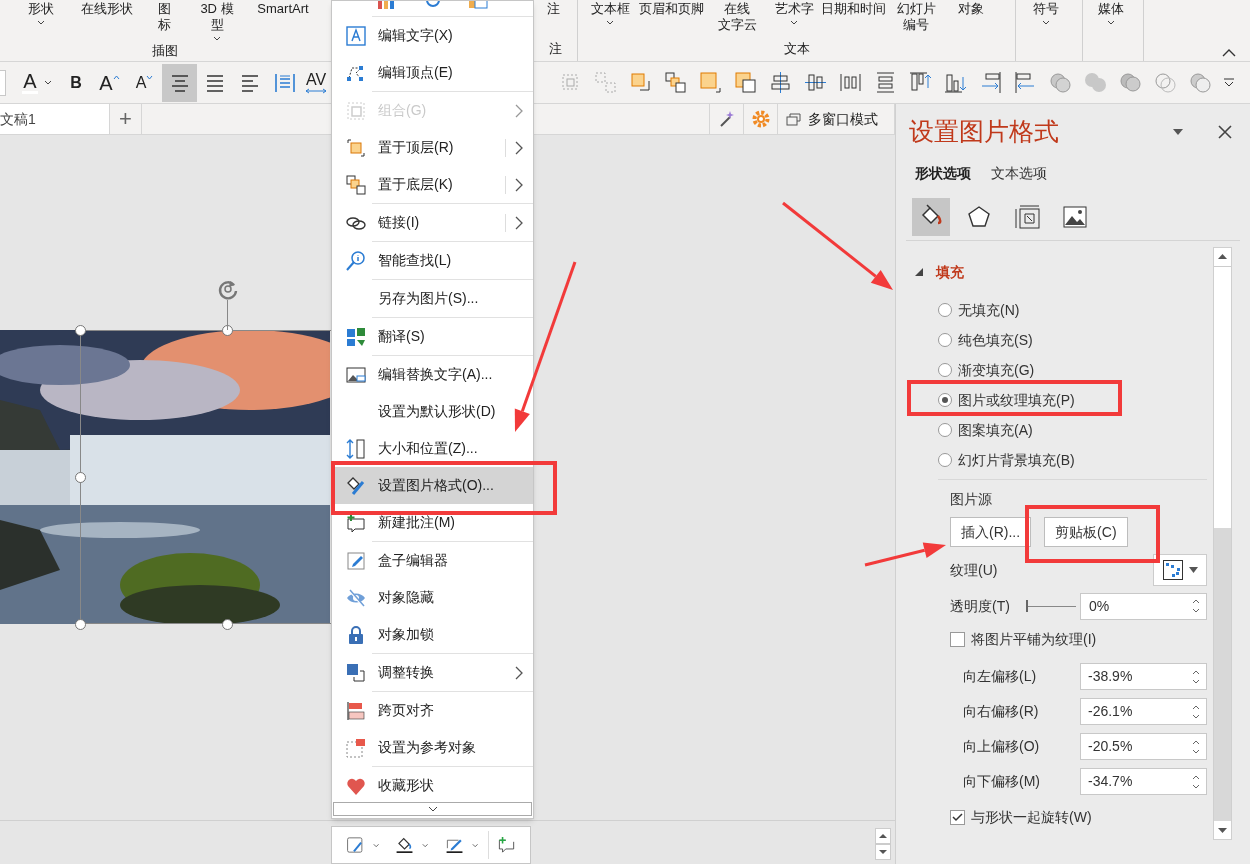 This screenshot has width=1250, height=864. Describe the element at coordinates (41, 20) in the screenshot. I see `ribbon-button: 形状` at that location.